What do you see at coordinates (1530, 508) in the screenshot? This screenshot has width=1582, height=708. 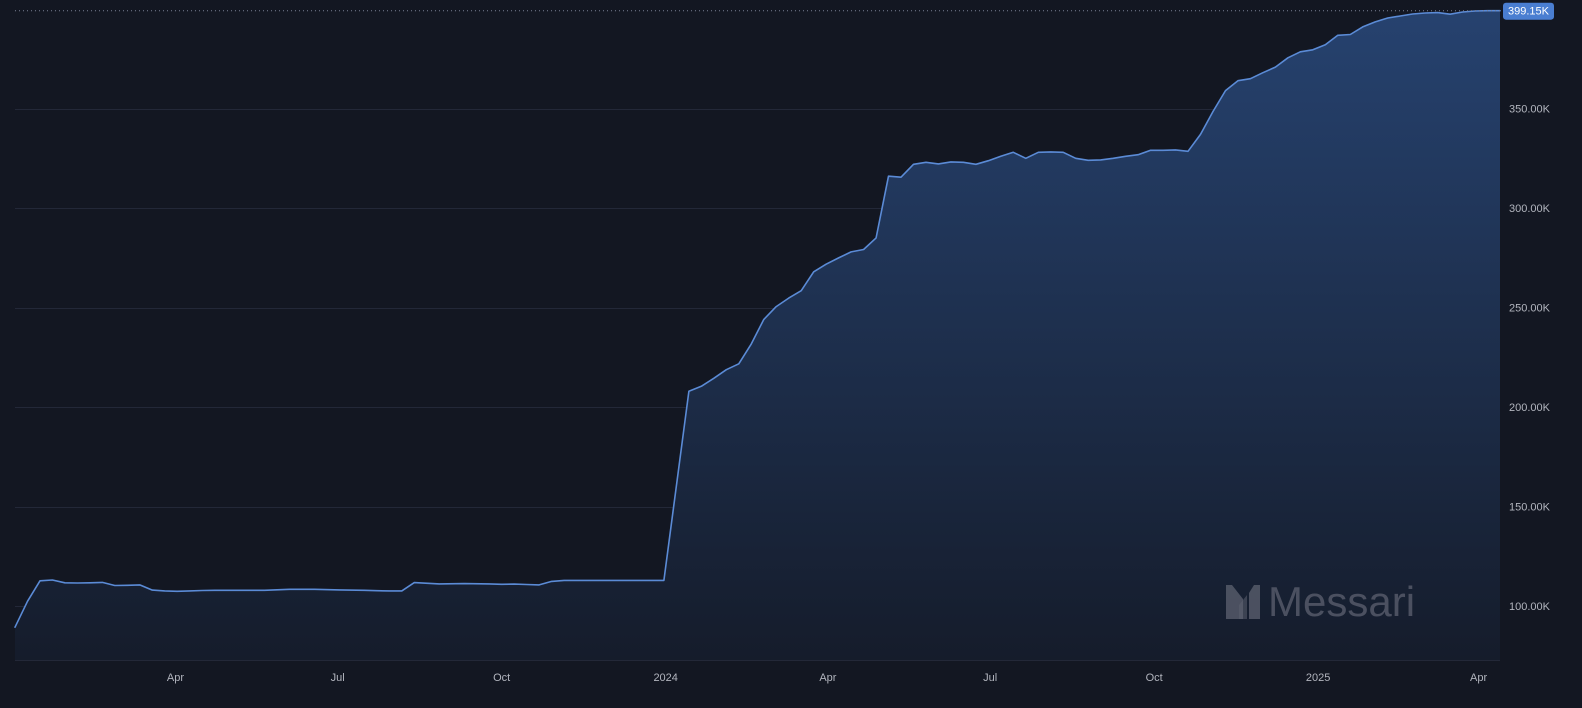 I see `y-tick-label: 150.00K` at bounding box center [1530, 508].